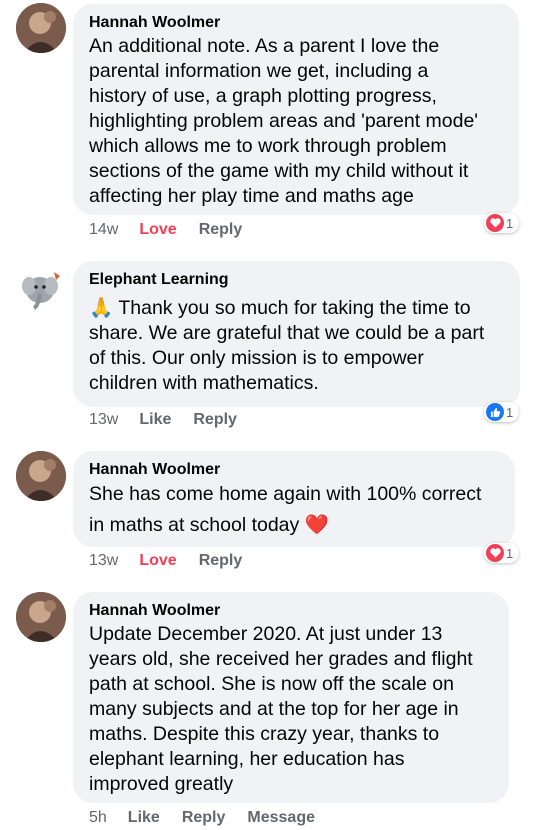 This screenshot has width=539, height=830. What do you see at coordinates (204, 383) in the screenshot?
I see `comment-line: children with mathematics.` at bounding box center [204, 383].